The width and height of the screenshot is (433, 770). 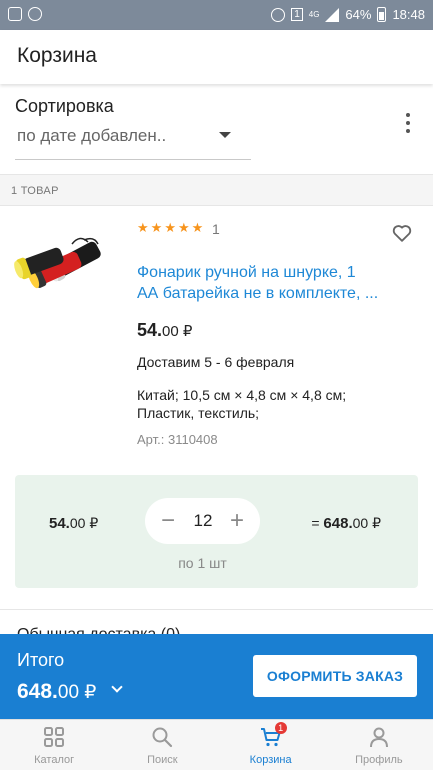 I want to click on app-icon, so click(x=35, y=14).